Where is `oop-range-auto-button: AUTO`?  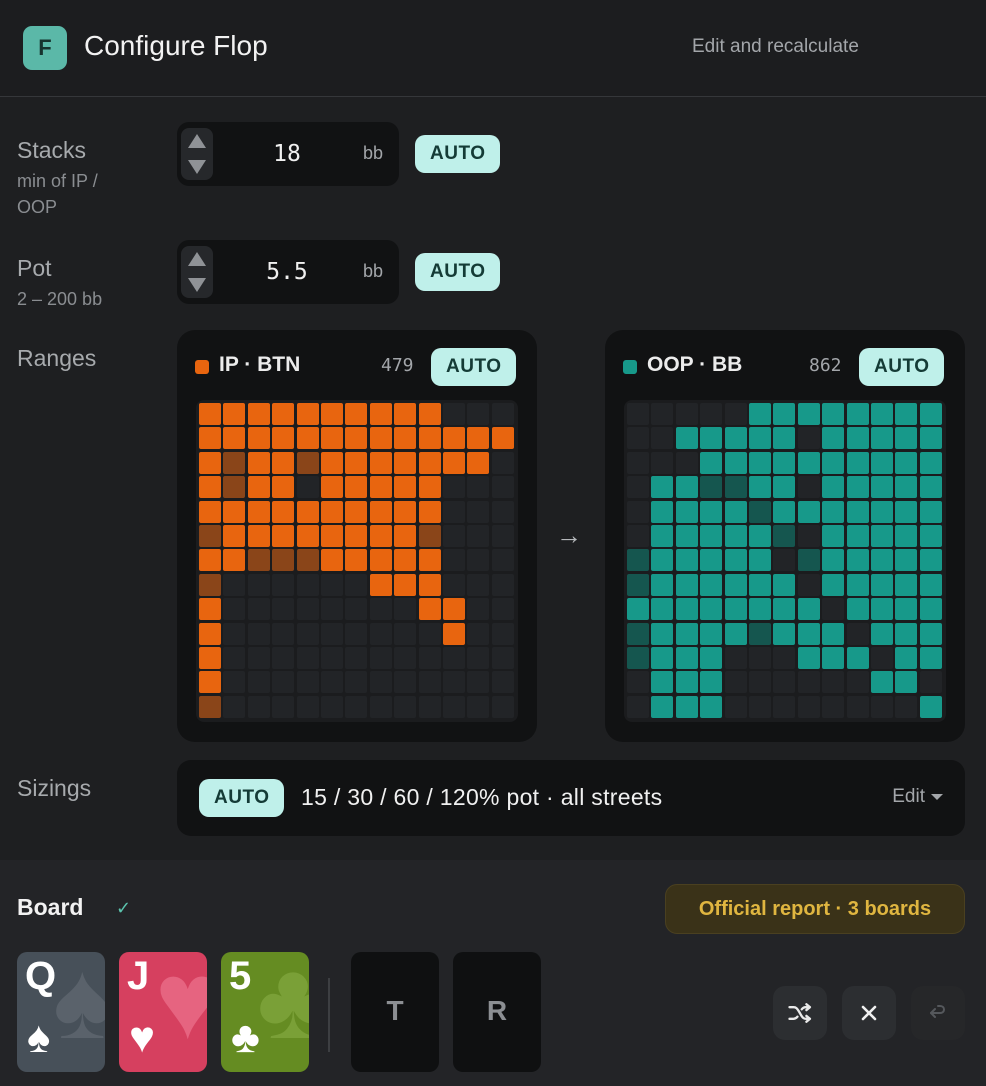 oop-range-auto-button: AUTO is located at coordinates (902, 367).